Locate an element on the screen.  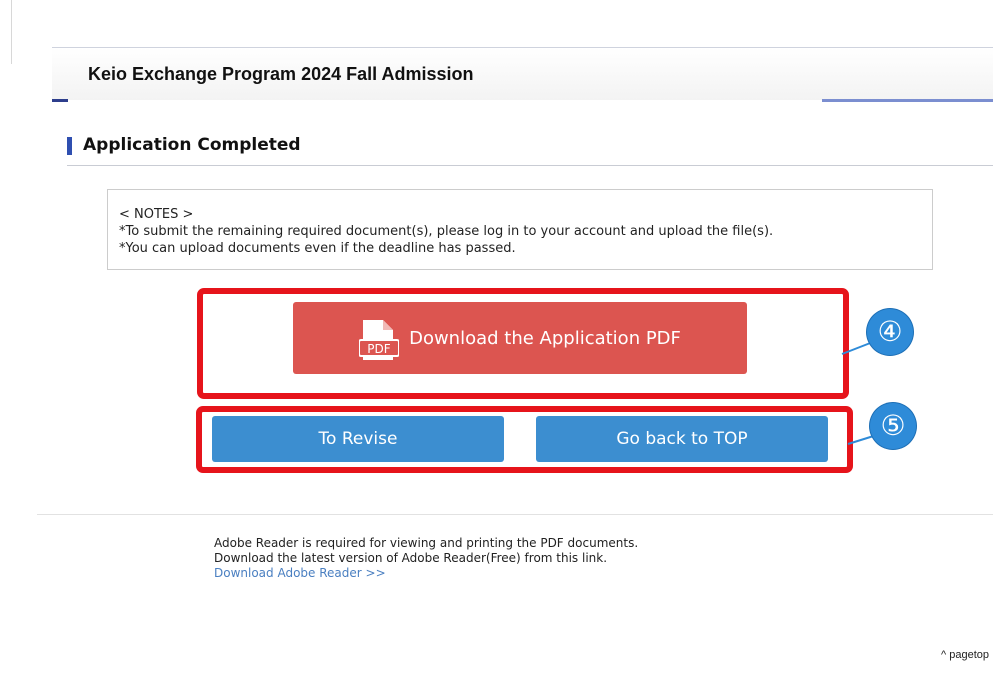
pagetop-link: ^ pagetop is located at coordinates (965, 655).